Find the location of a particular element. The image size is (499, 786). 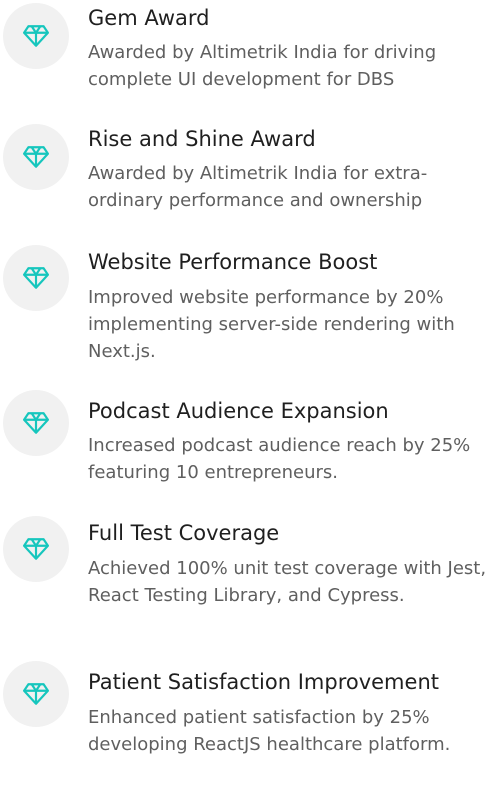

award-title: Website Performance Boost is located at coordinates (233, 262).